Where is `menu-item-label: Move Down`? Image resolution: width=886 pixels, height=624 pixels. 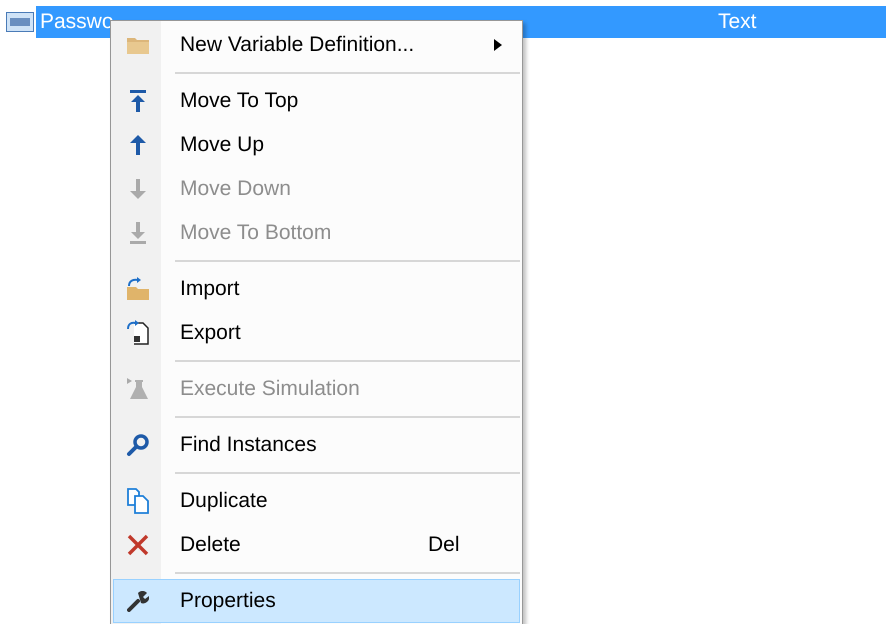
menu-item-label: Move Down is located at coordinates (235, 189).